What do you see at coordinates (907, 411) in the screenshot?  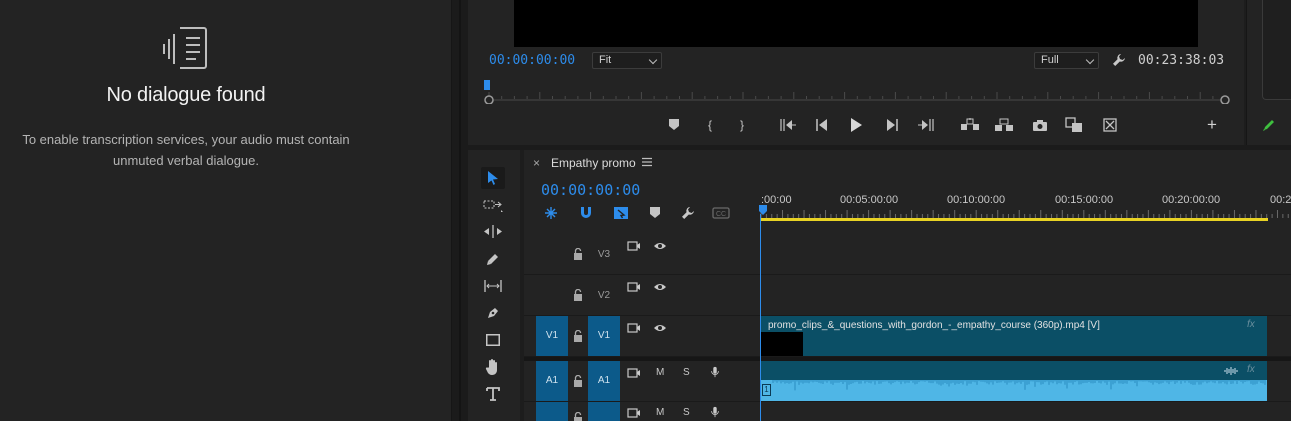 I see `track-a2: M S` at bounding box center [907, 411].